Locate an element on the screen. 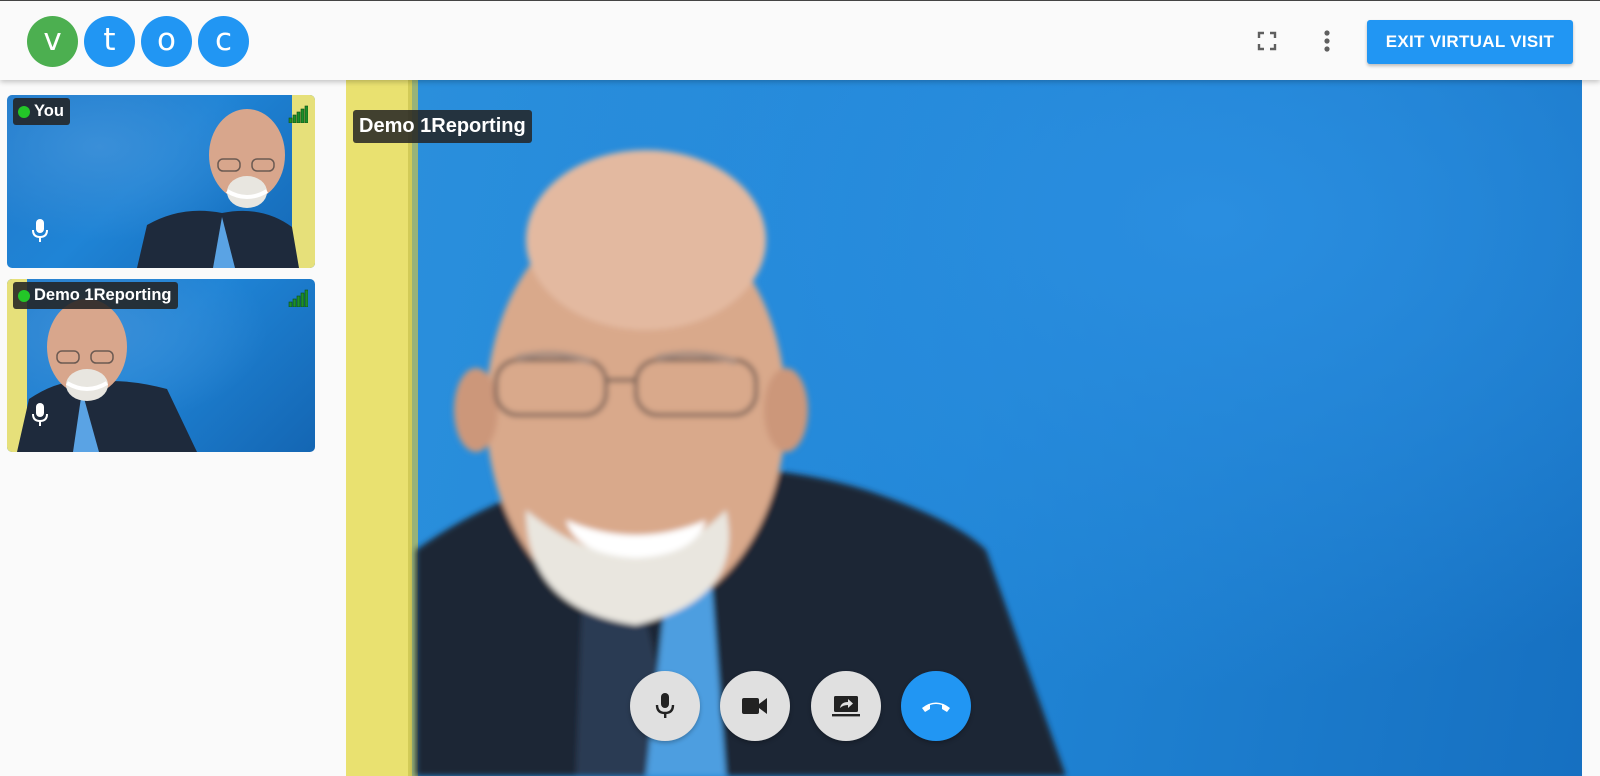 The height and width of the screenshot is (776, 1600). vtoc-logo: v t o c is located at coordinates (138, 41).